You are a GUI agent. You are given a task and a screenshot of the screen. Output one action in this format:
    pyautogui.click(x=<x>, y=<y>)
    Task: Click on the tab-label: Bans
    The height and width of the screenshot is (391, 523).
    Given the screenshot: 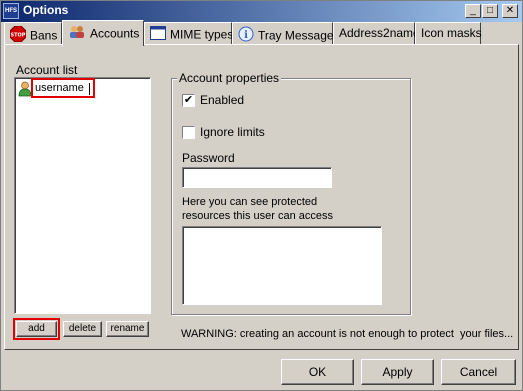 What is the action you would take?
    pyautogui.click(x=44, y=35)
    